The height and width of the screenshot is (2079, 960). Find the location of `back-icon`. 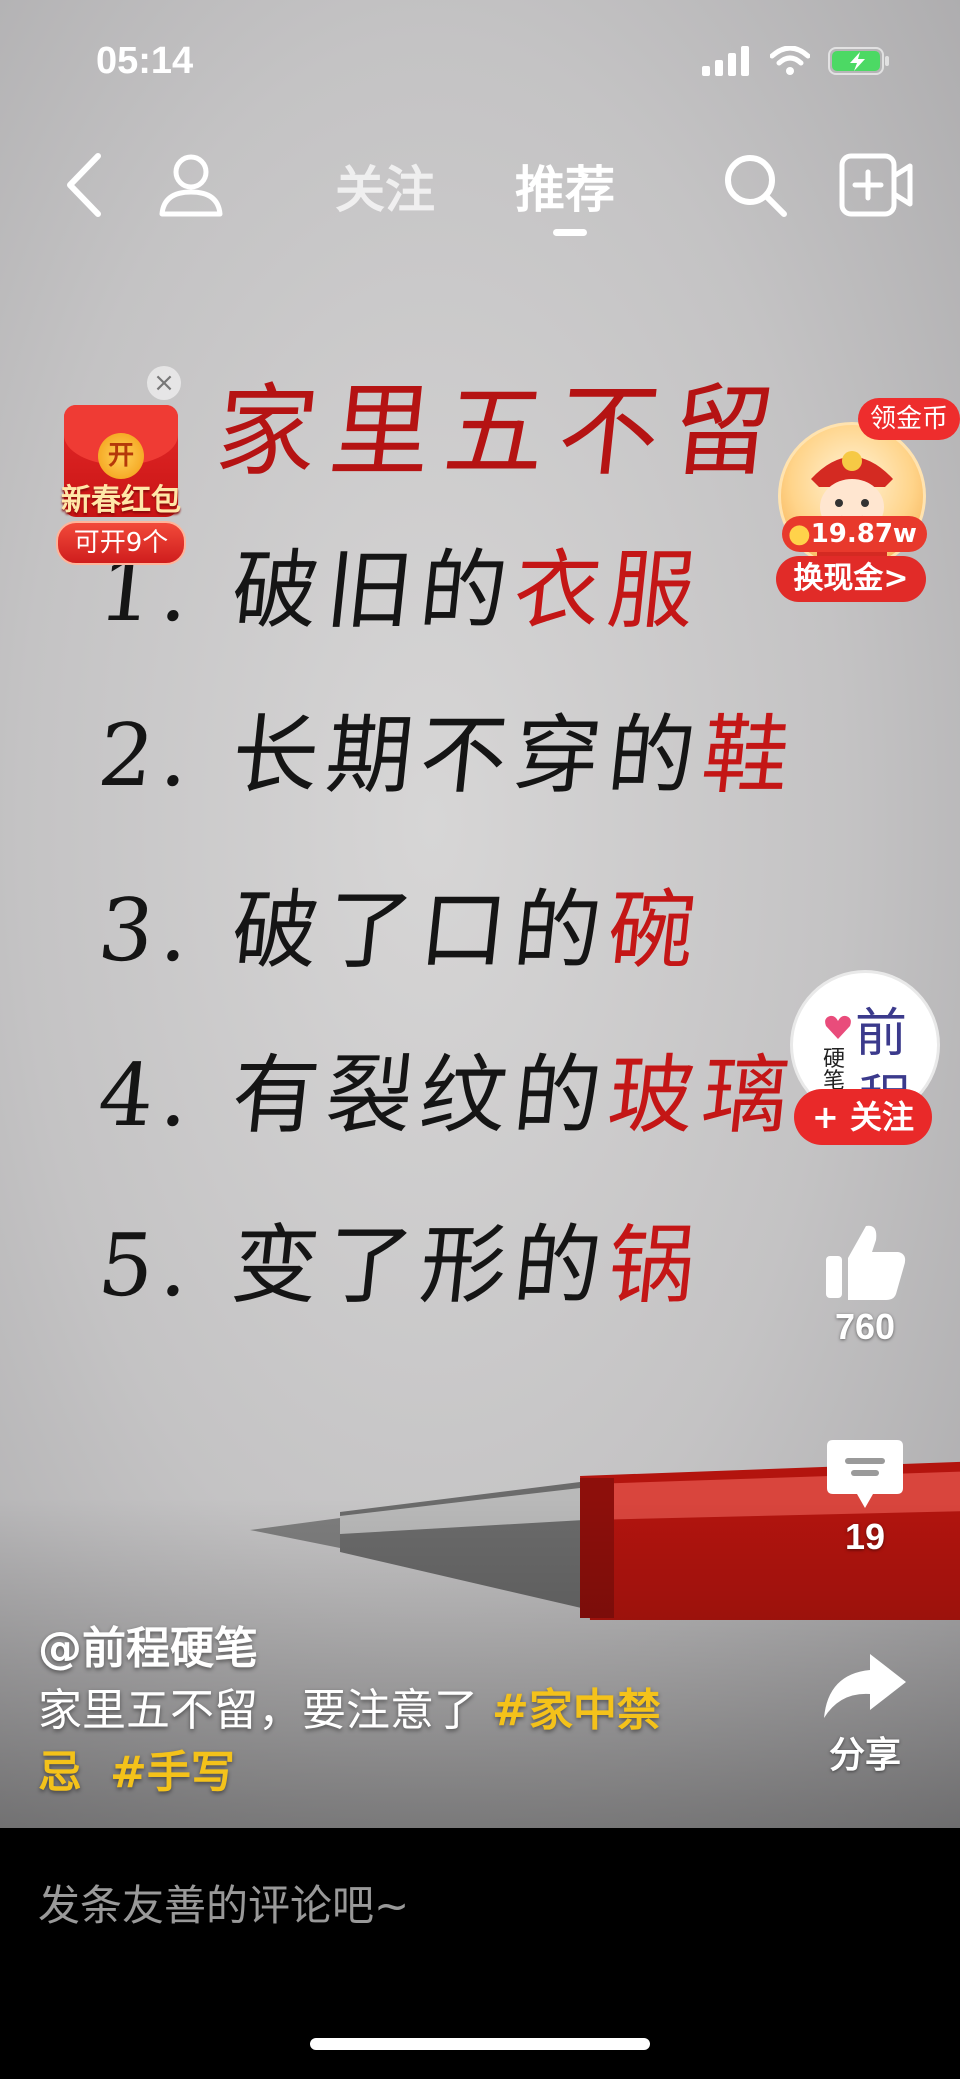

back-icon is located at coordinates (84, 185).